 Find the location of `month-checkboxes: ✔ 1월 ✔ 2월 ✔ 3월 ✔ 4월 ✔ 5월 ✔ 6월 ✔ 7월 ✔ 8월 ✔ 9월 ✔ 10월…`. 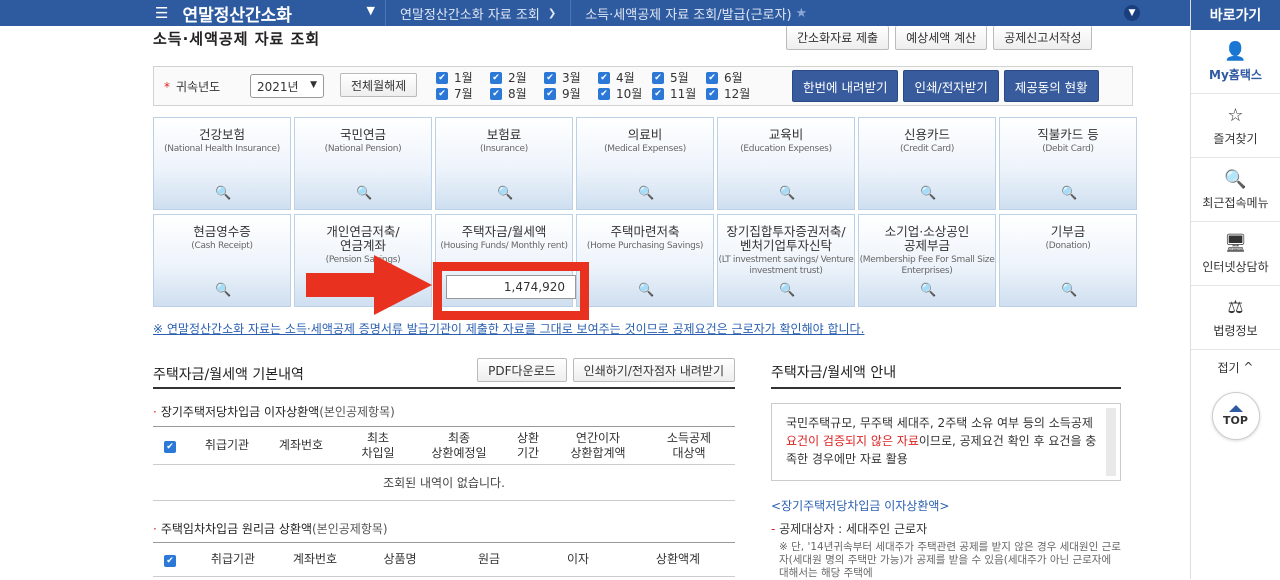

month-checkboxes: ✔ 1월 ✔ 2월 ✔ 3월 ✔ 4월 ✔ 5월 ✔ 6월 ✔ 7월 ✔ 8월 ✔ 9월 ✔ 10월… is located at coordinates (598, 85).